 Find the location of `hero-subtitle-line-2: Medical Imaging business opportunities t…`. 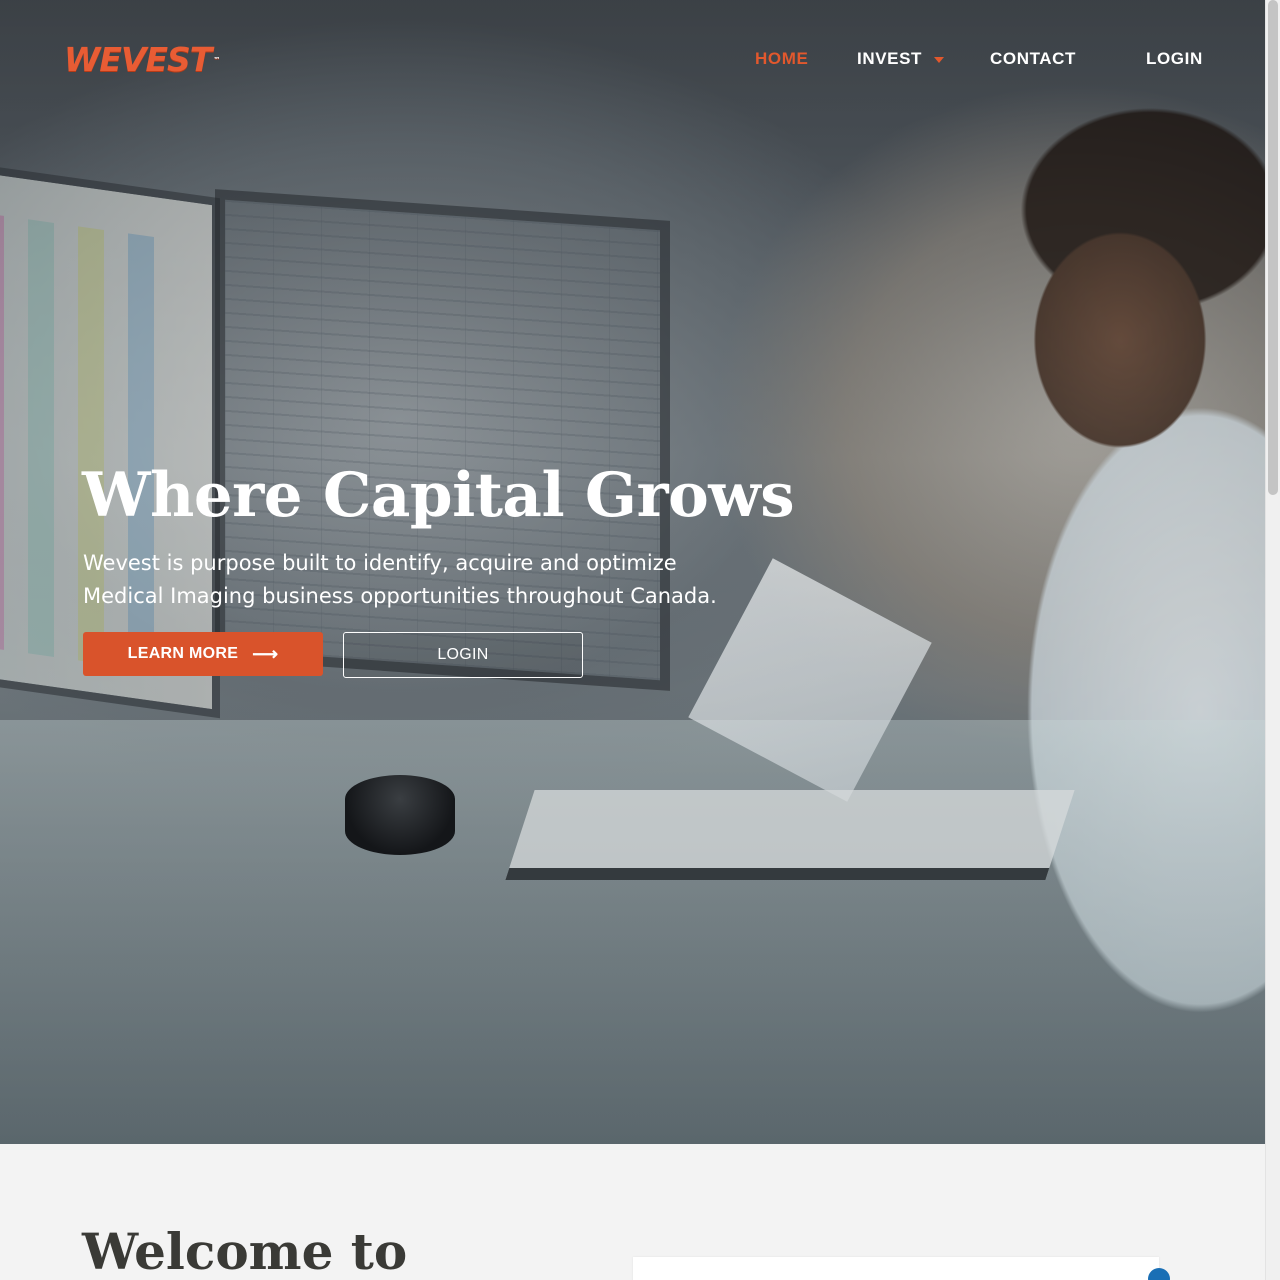

hero-subtitle-line-2: Medical Imaging business opportunities t… is located at coordinates (400, 596).